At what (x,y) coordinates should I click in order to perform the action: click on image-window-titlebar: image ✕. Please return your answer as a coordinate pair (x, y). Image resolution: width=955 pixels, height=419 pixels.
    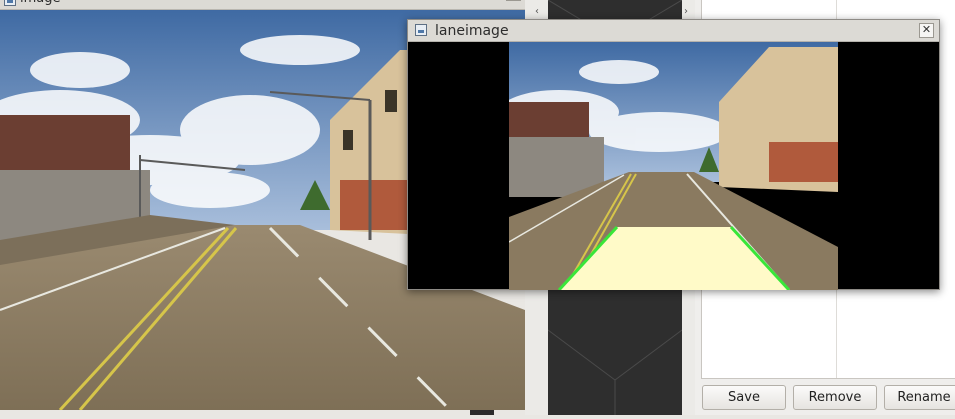
    Looking at the image, I should click on (262, 5).